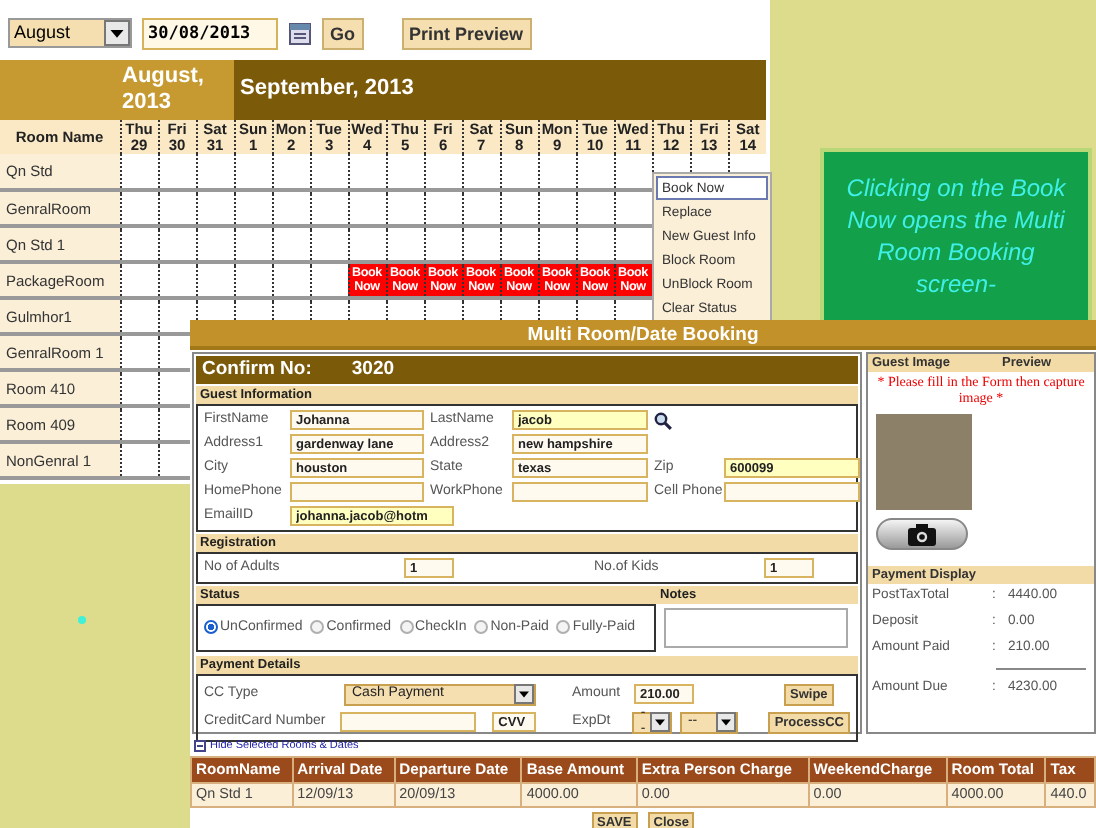 The height and width of the screenshot is (828, 1096). Describe the element at coordinates (500, 90) in the screenshot. I see `month-header: September, 2013` at that location.